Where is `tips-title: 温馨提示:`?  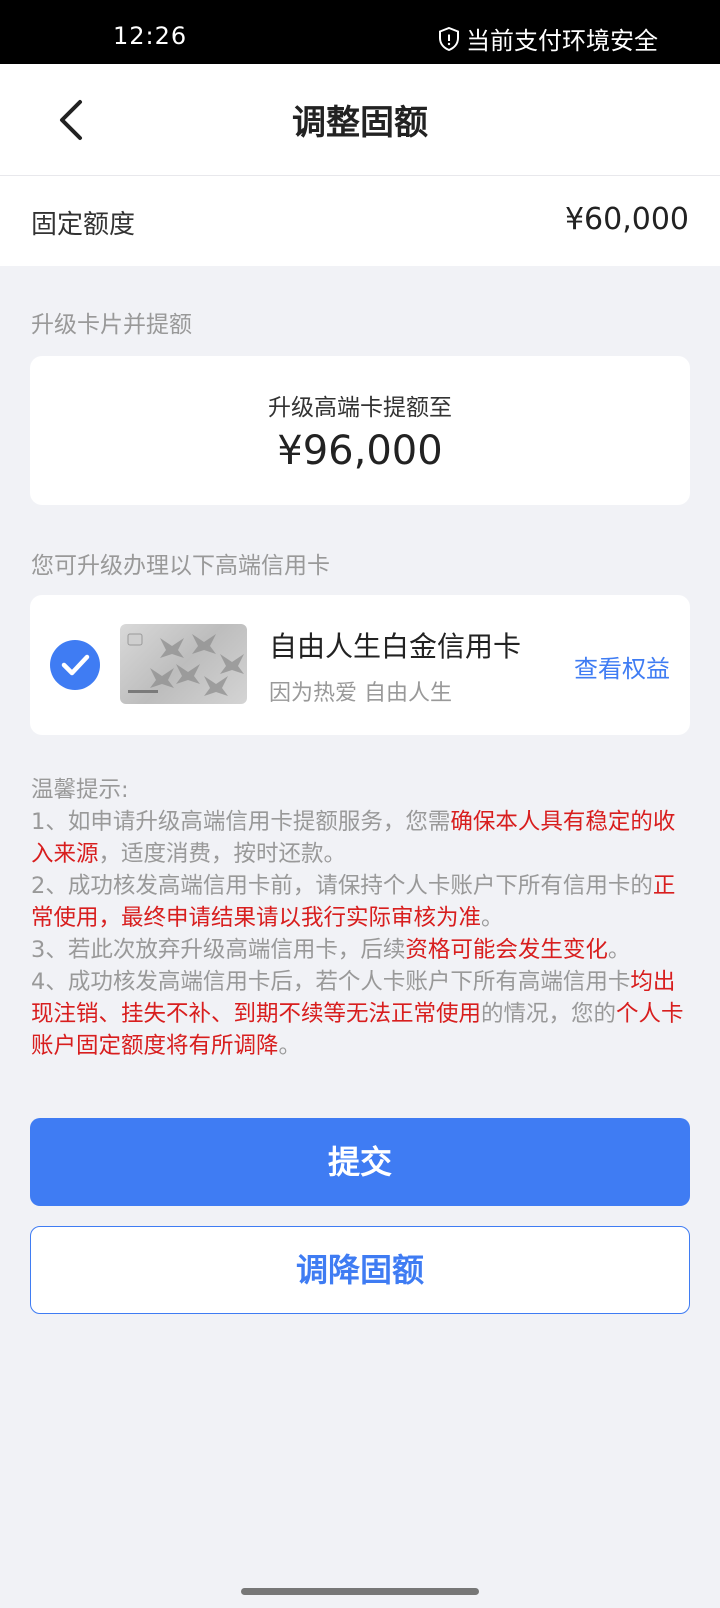
tips-title: 温馨提示: is located at coordinates (80, 790).